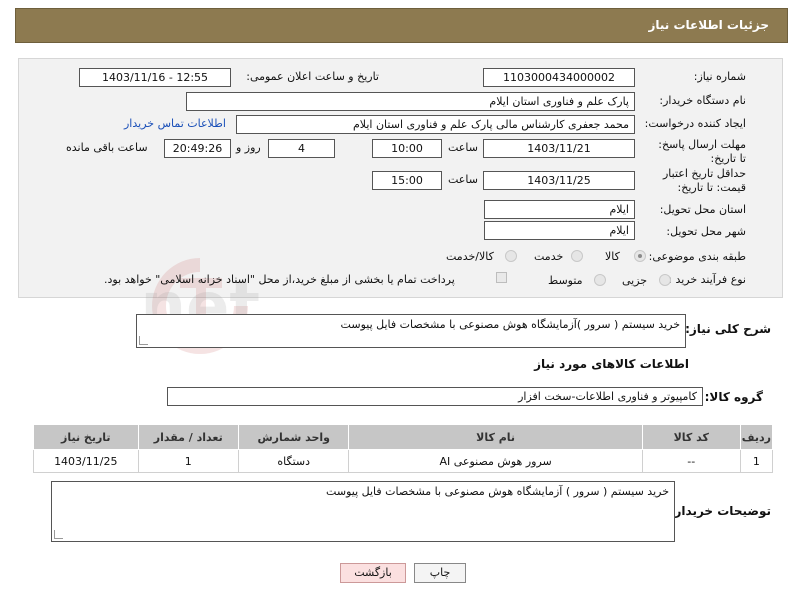 The width and height of the screenshot is (789, 598). I want to click on back-button: بازگشت, so click(373, 573).